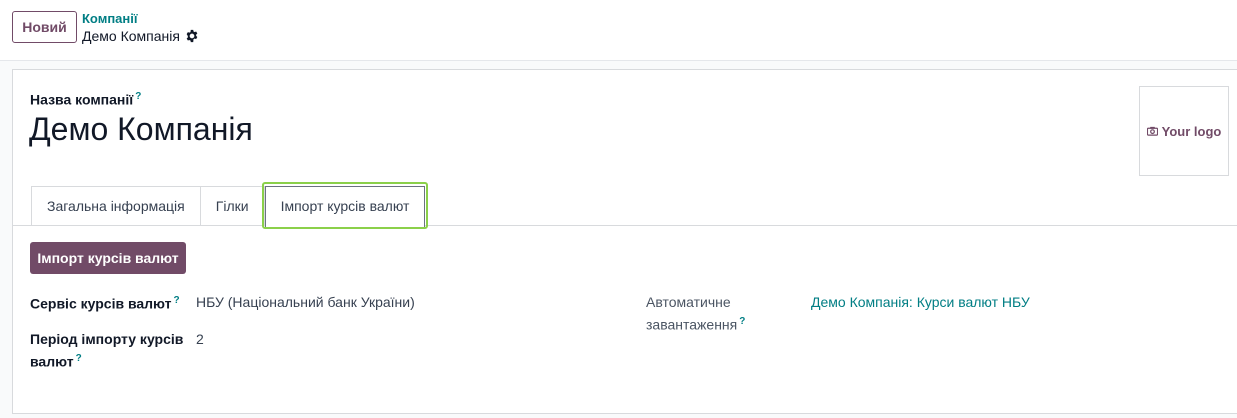  Describe the element at coordinates (692, 324) in the screenshot. I see `auto-load-label-line2: завантаження` at that location.